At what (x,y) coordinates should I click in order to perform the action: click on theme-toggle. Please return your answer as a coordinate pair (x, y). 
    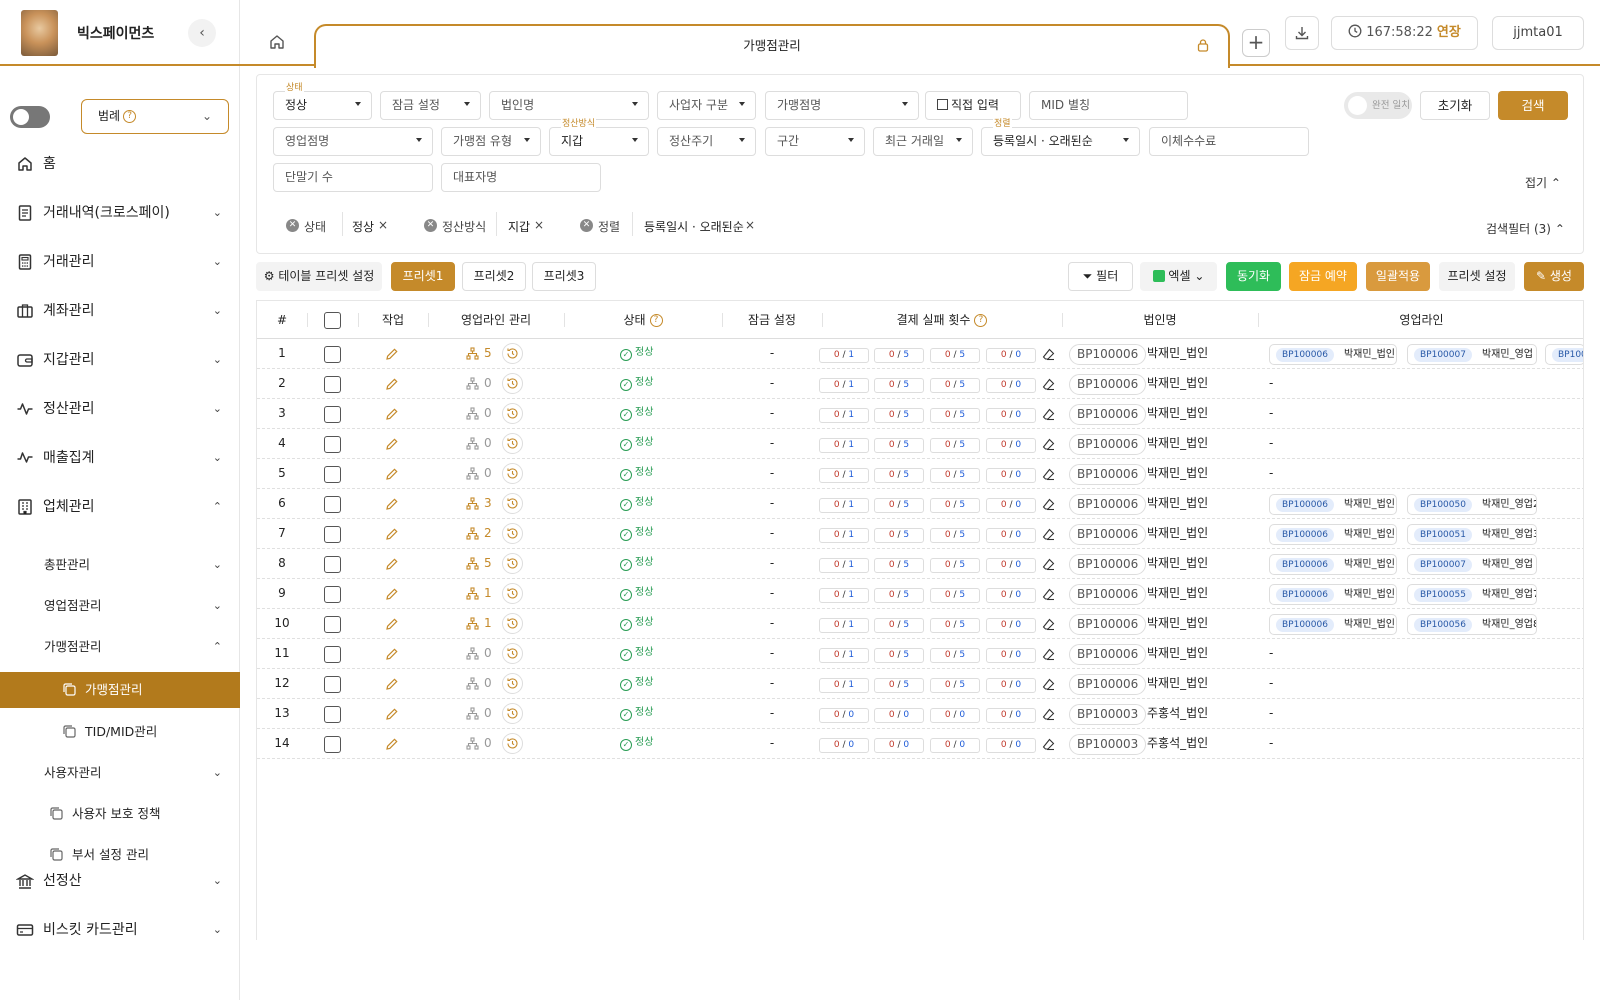
    Looking at the image, I should click on (30, 117).